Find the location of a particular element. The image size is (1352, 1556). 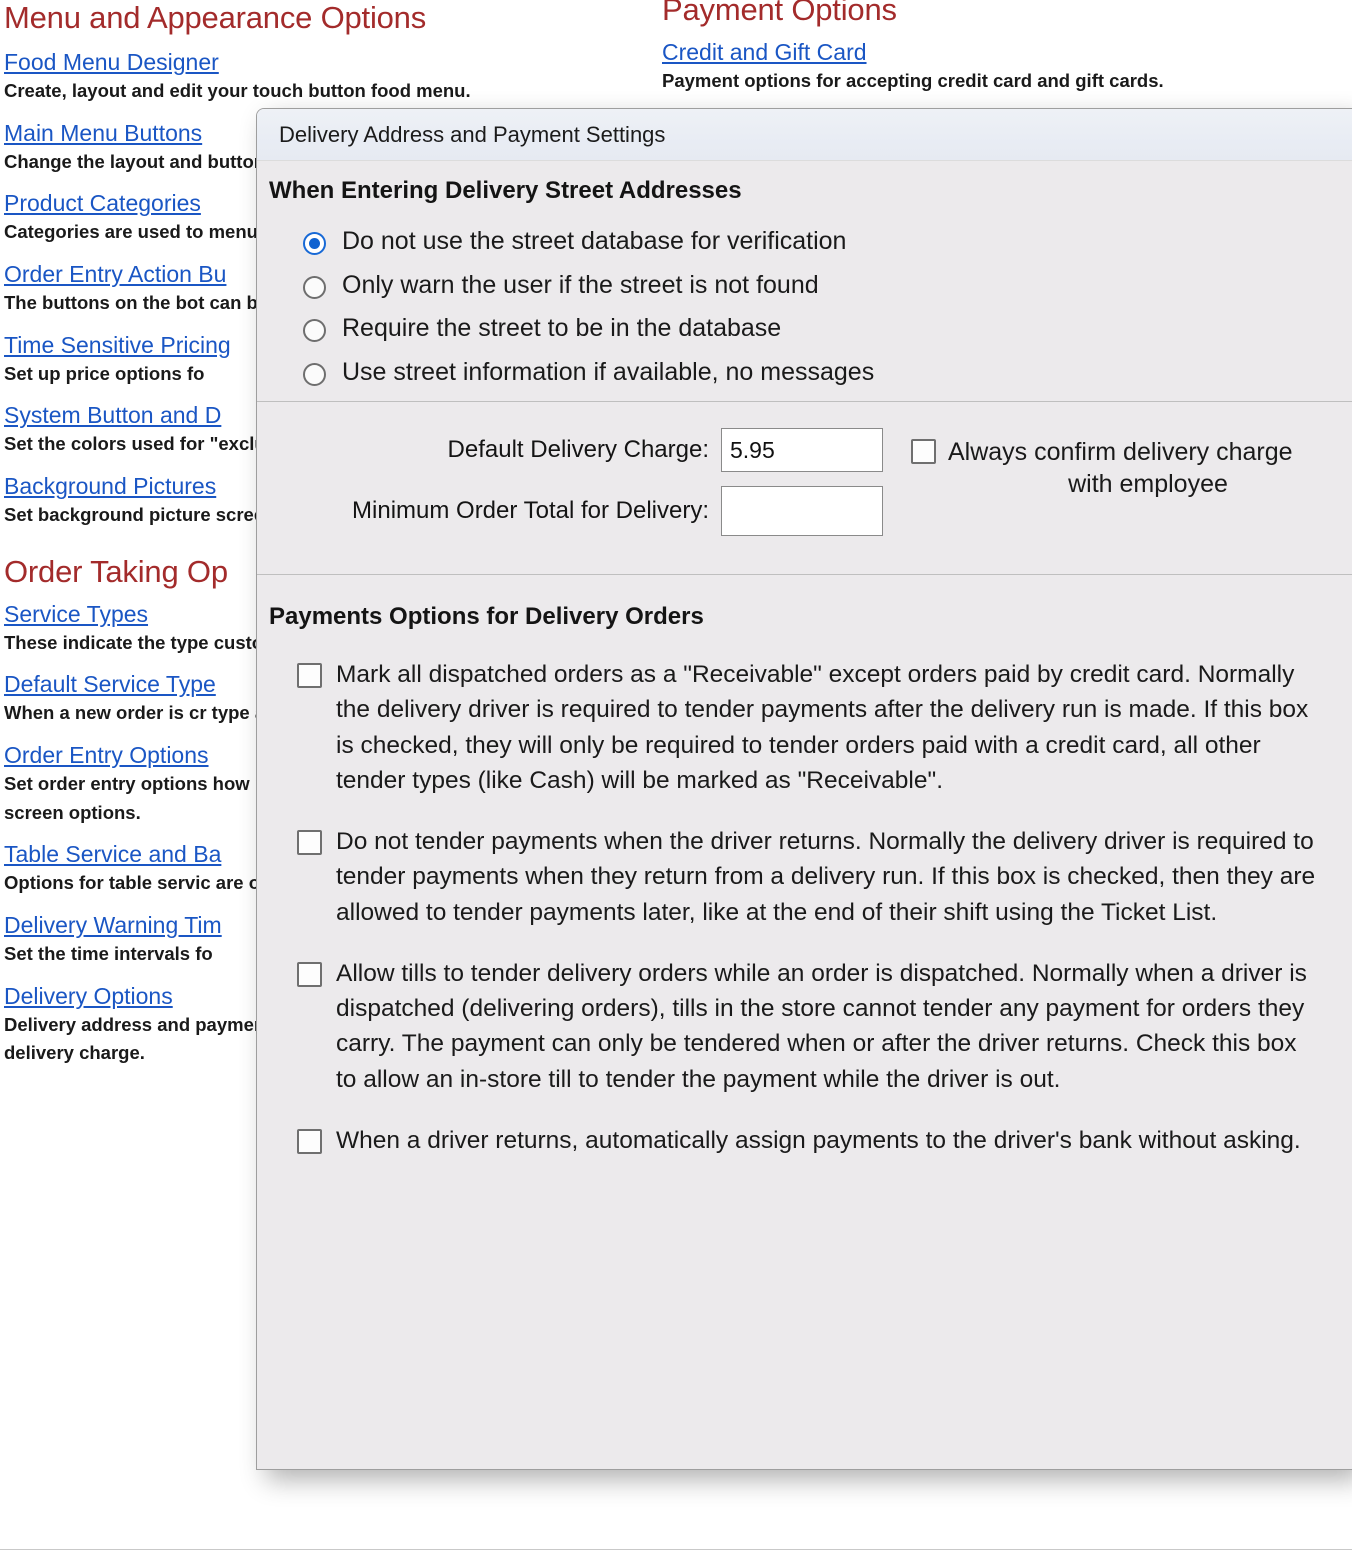

minimum-order-total-label: Minimum Order Total for Delivery: is located at coordinates (530, 510).